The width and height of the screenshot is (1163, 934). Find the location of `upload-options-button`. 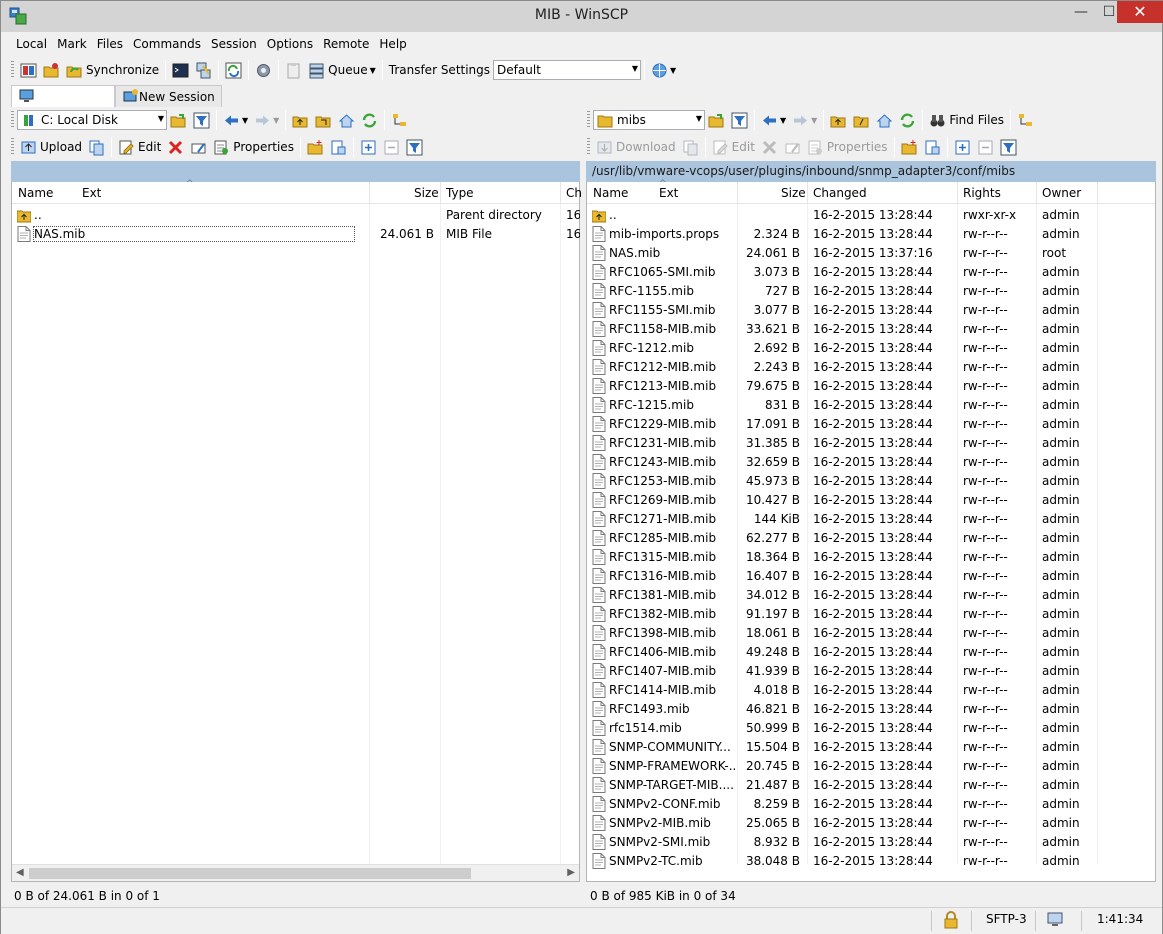

upload-options-button is located at coordinates (96, 147).